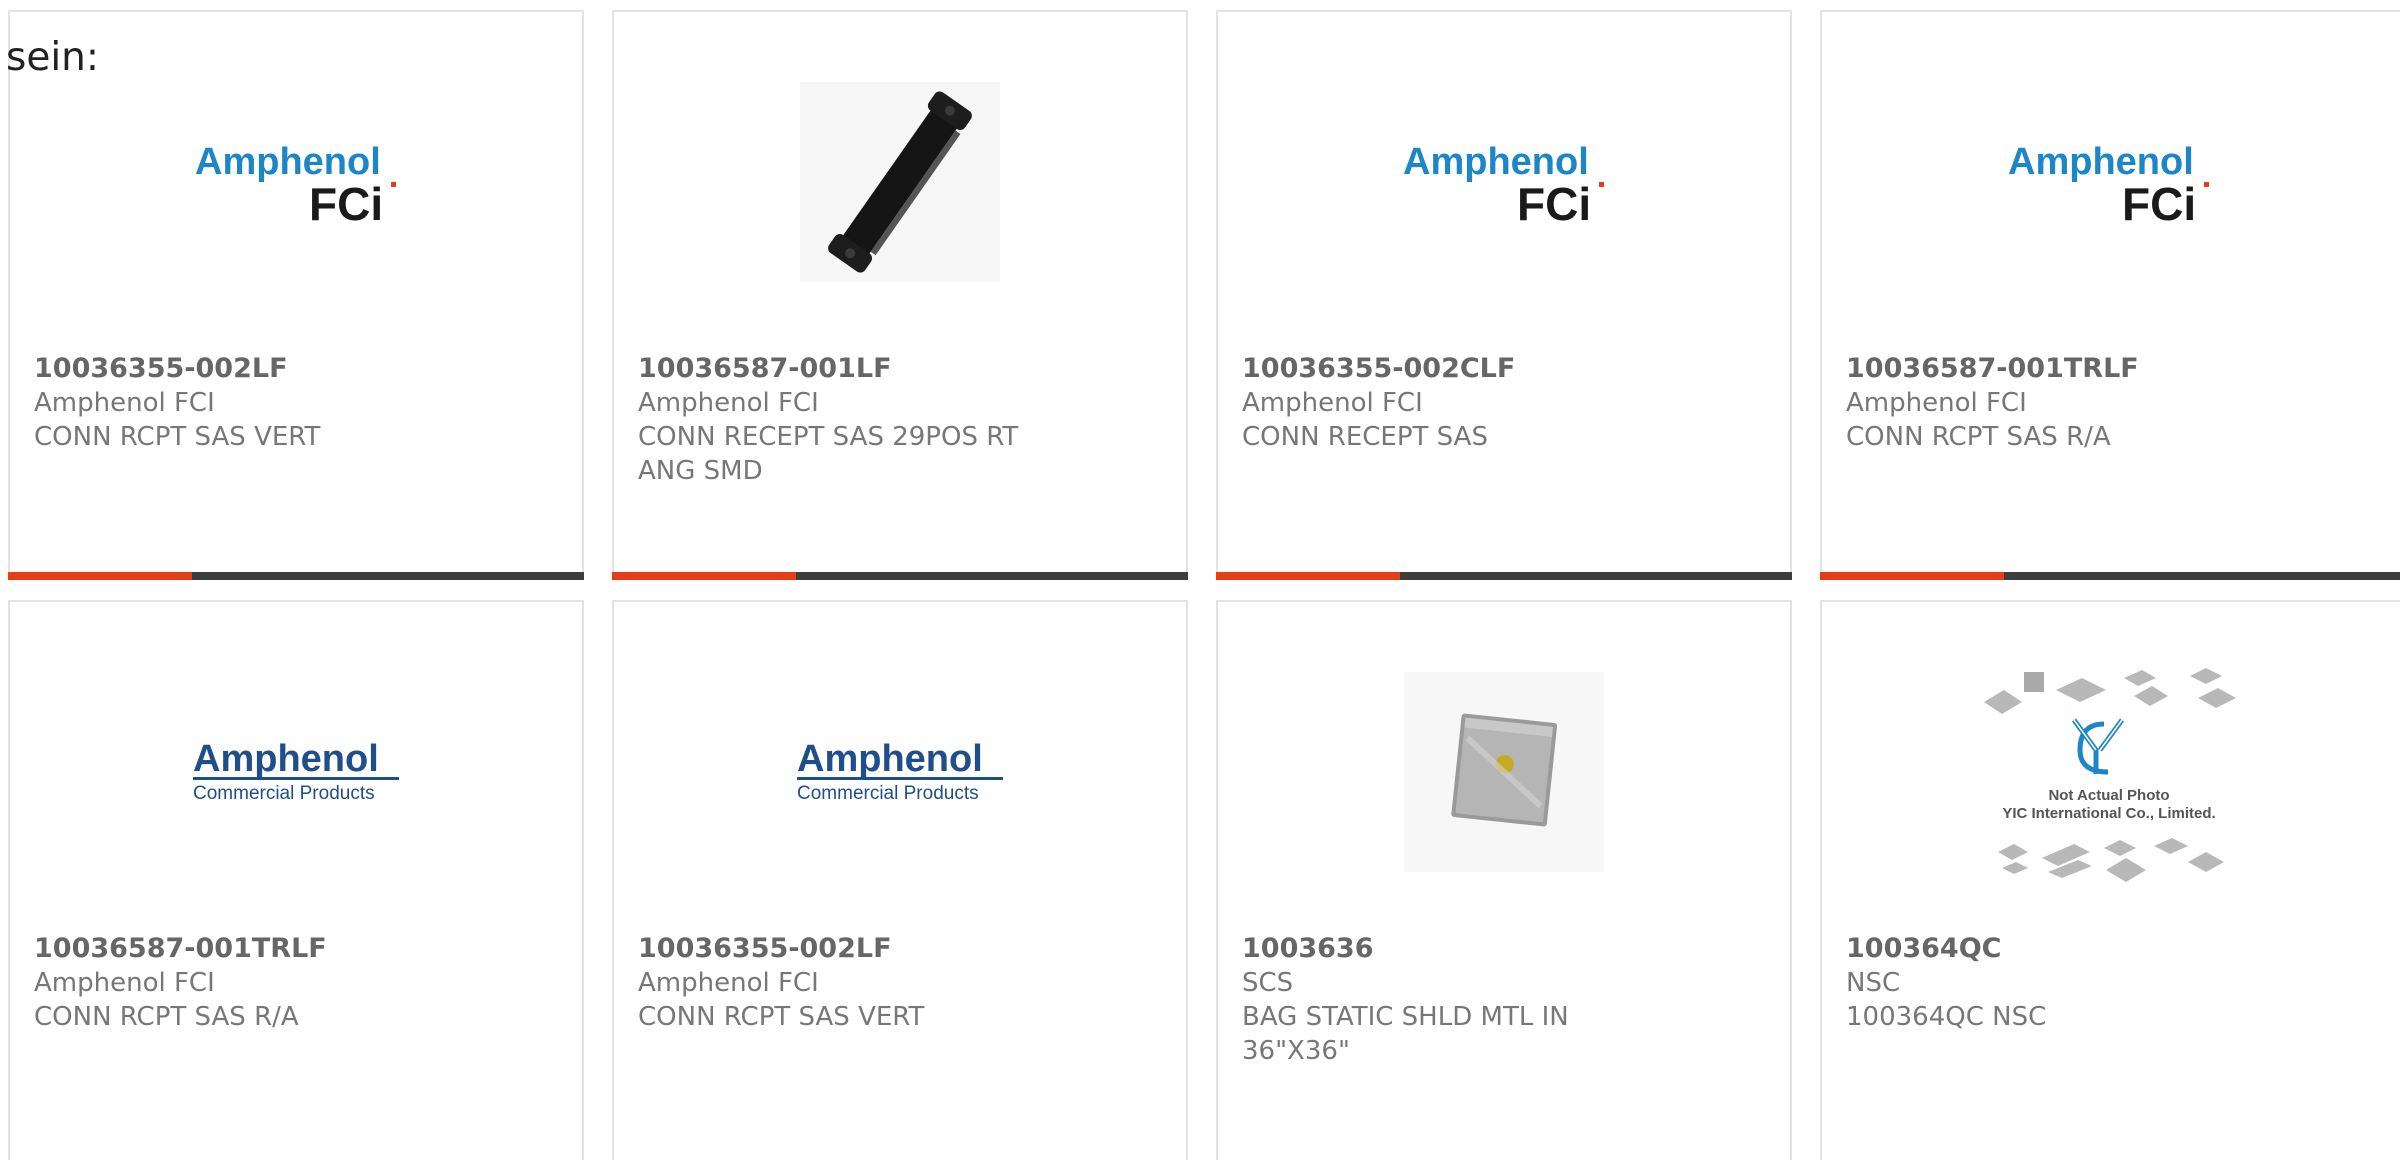  I want to click on part-number: 100364QC, so click(2056, 949).